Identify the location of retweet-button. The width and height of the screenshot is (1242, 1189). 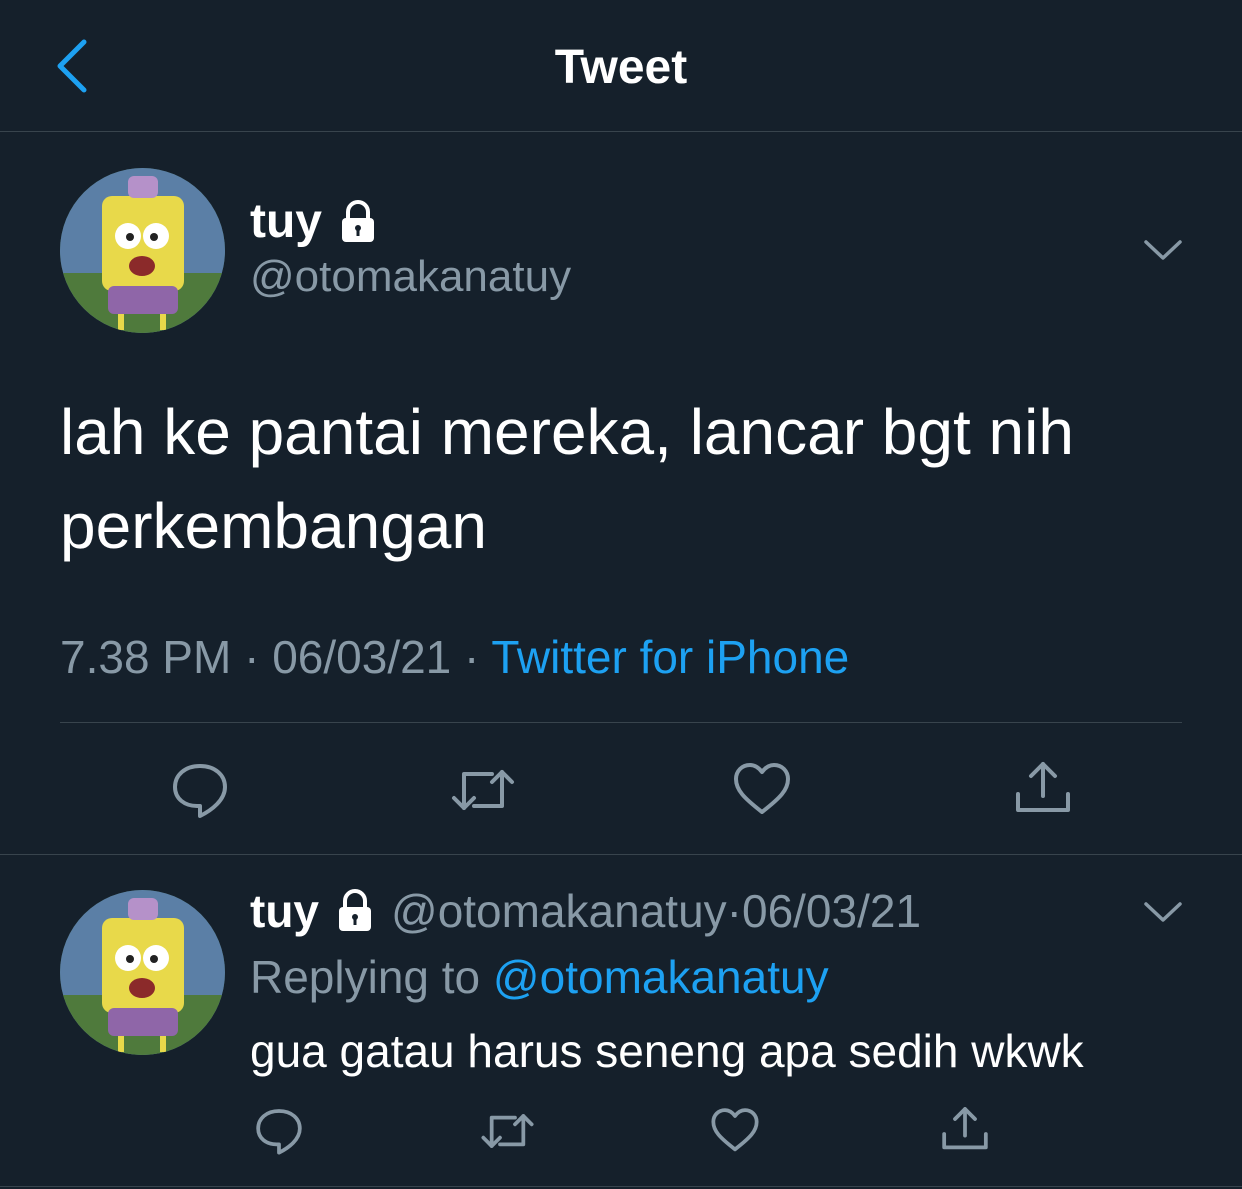
(483, 792).